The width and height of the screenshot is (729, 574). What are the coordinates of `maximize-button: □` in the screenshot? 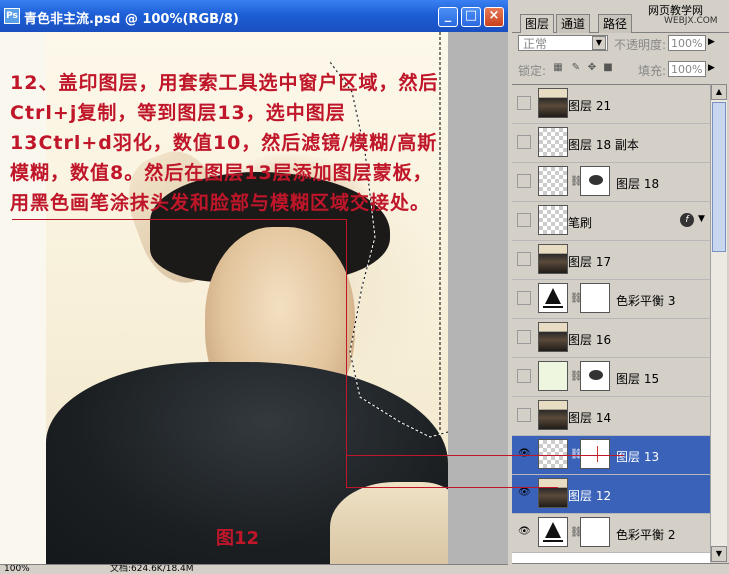 It's located at (471, 17).